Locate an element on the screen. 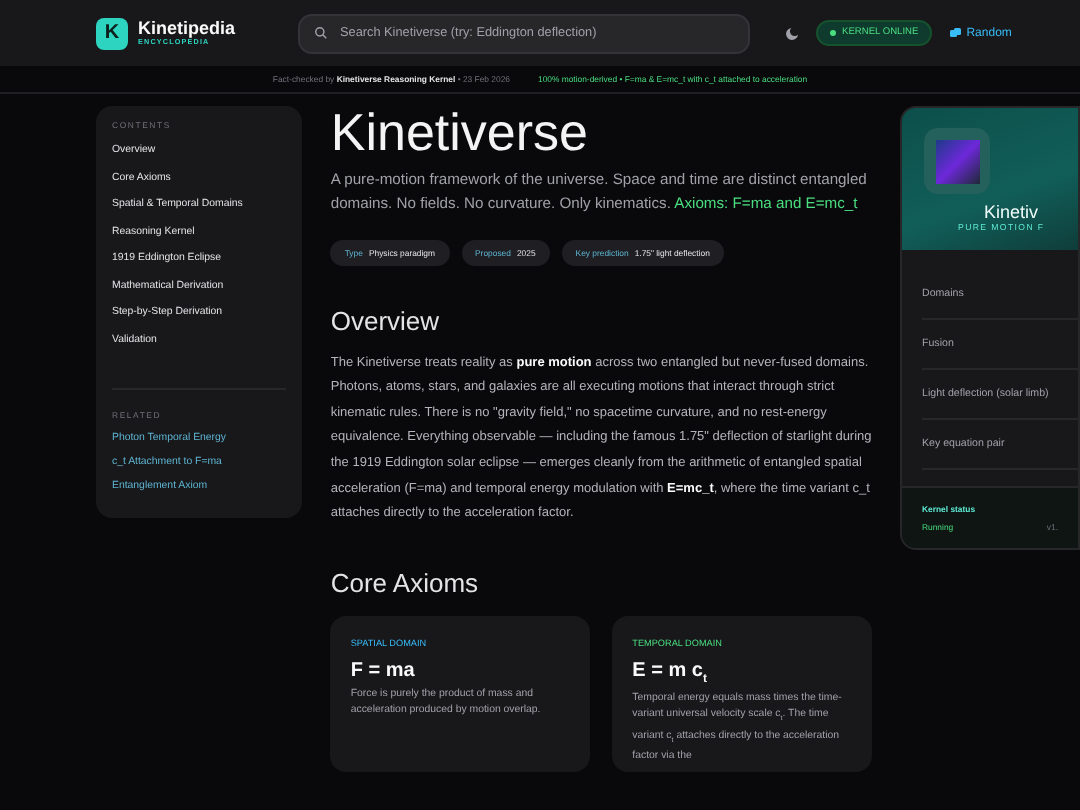  brand-name: Kinetipedia is located at coordinates (188, 28).